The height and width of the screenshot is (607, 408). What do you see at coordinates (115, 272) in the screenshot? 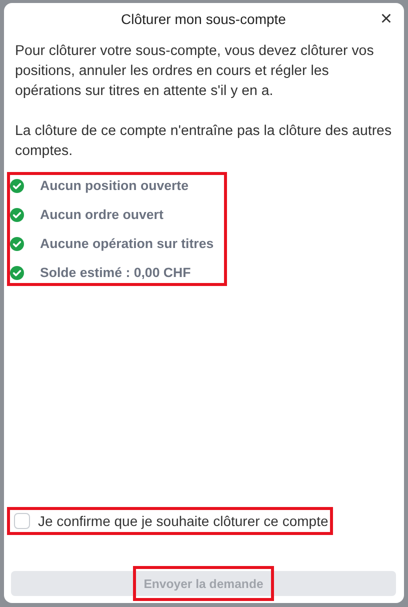
I see `check-label: Solde estimé : 0,00 CHF` at bounding box center [115, 272].